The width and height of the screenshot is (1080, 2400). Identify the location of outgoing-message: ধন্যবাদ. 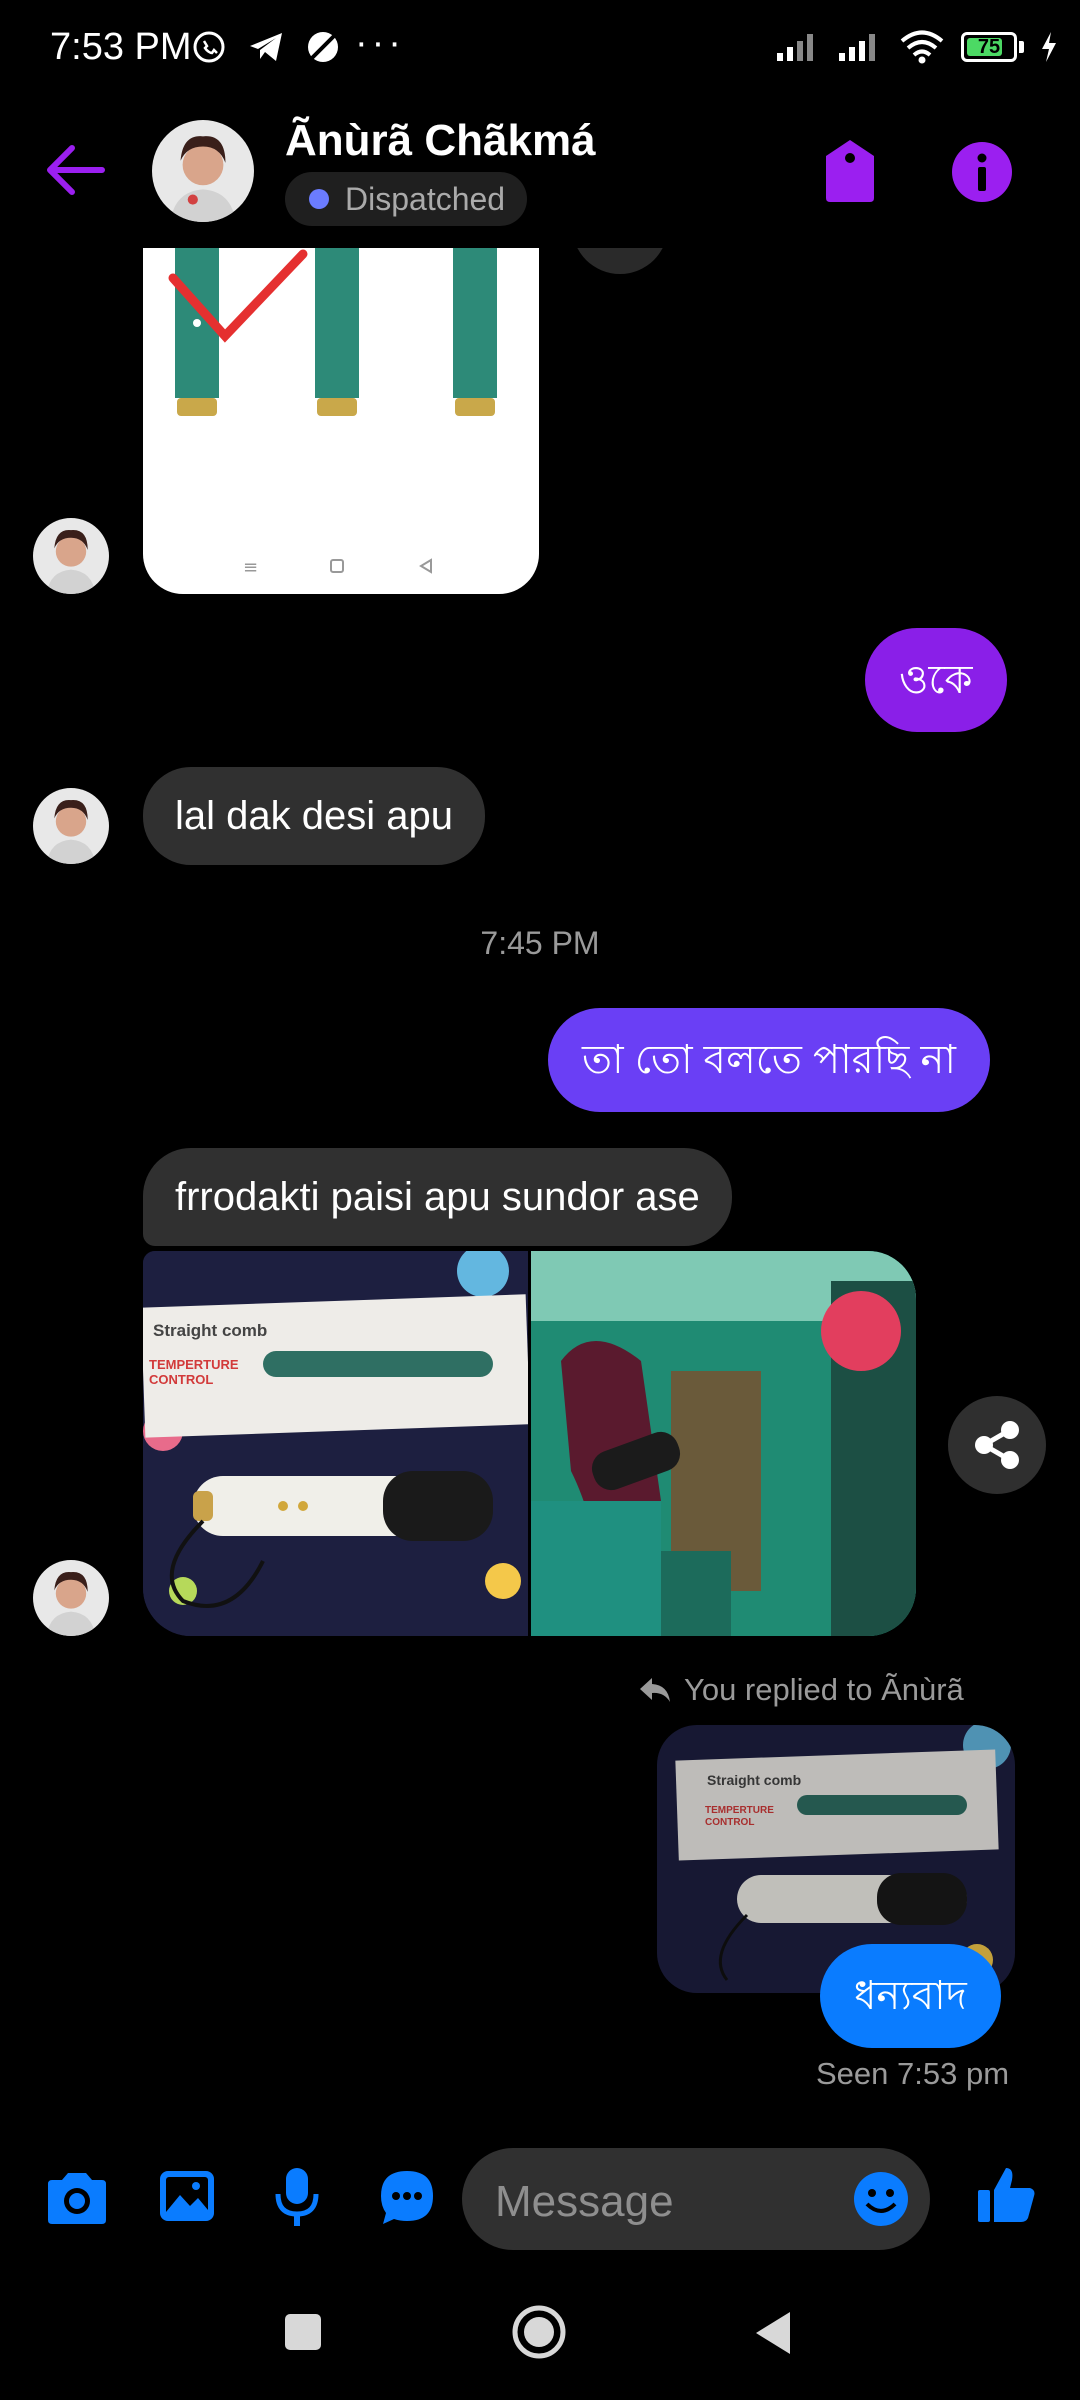
(910, 1996).